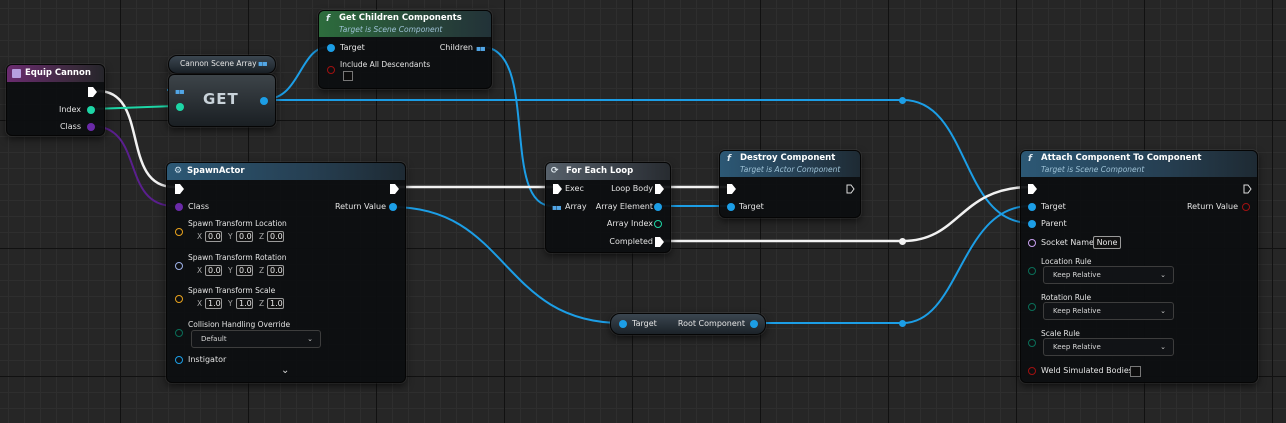 The width and height of the screenshot is (1286, 423). What do you see at coordinates (58, 73) in the screenshot?
I see `event-title: Equip Cannon` at bounding box center [58, 73].